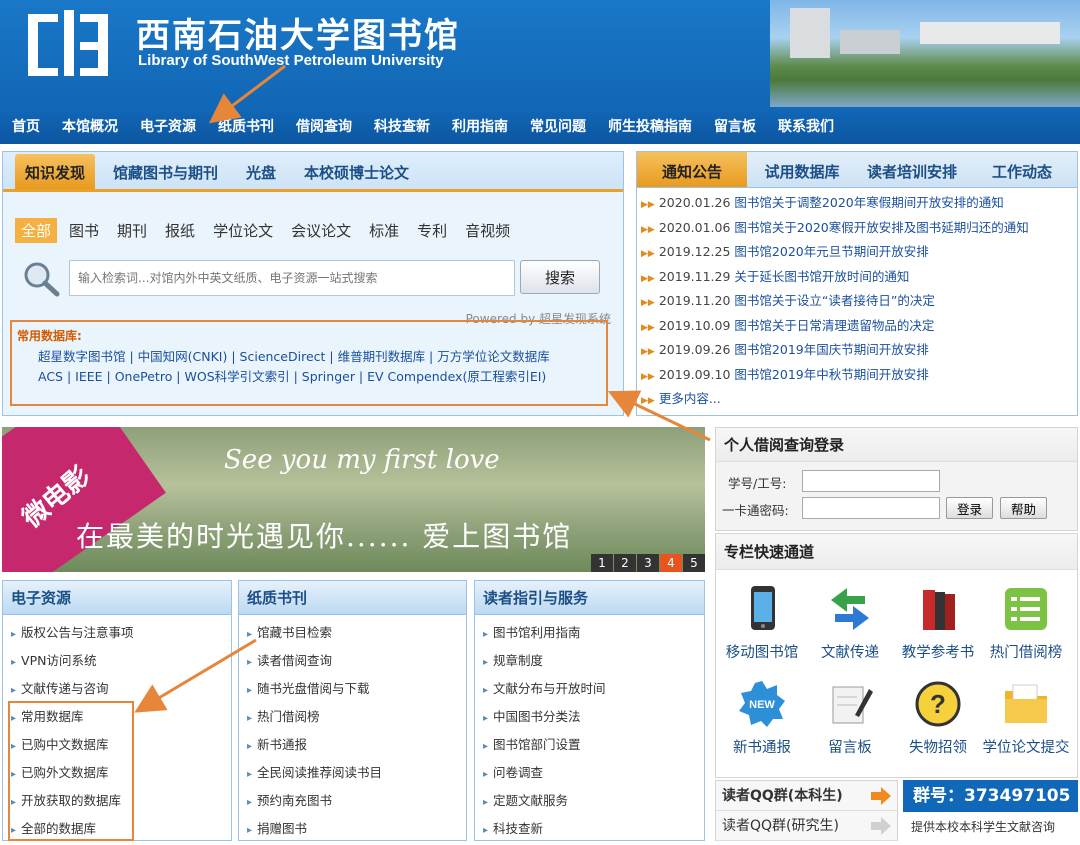 This screenshot has height=845, width=1080. I want to click on cat-conference: 会议论文, so click(321, 230).